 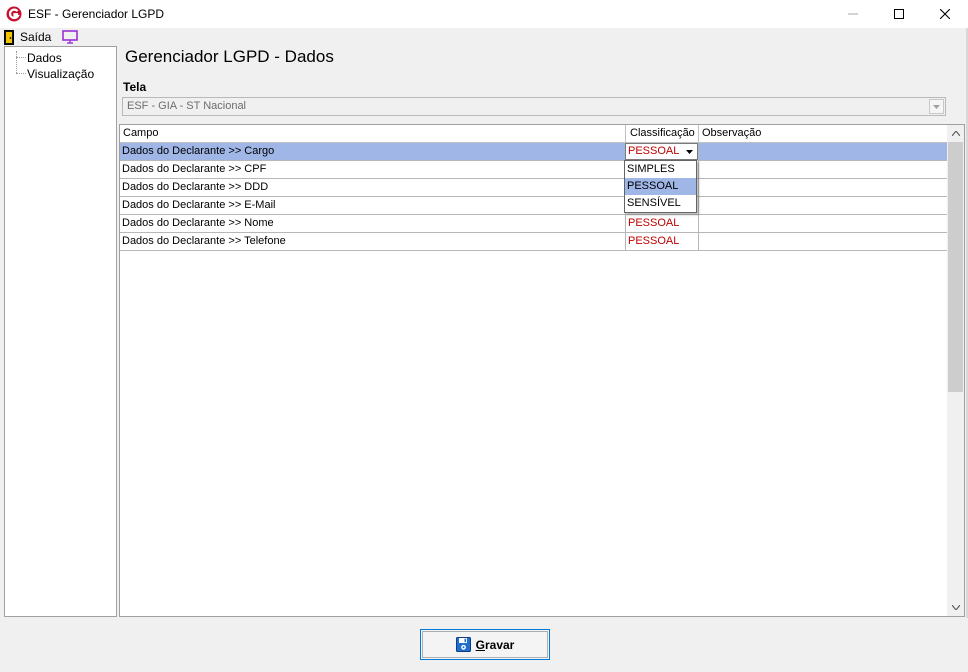 I want to click on save-button: Gravar, so click(x=485, y=644).